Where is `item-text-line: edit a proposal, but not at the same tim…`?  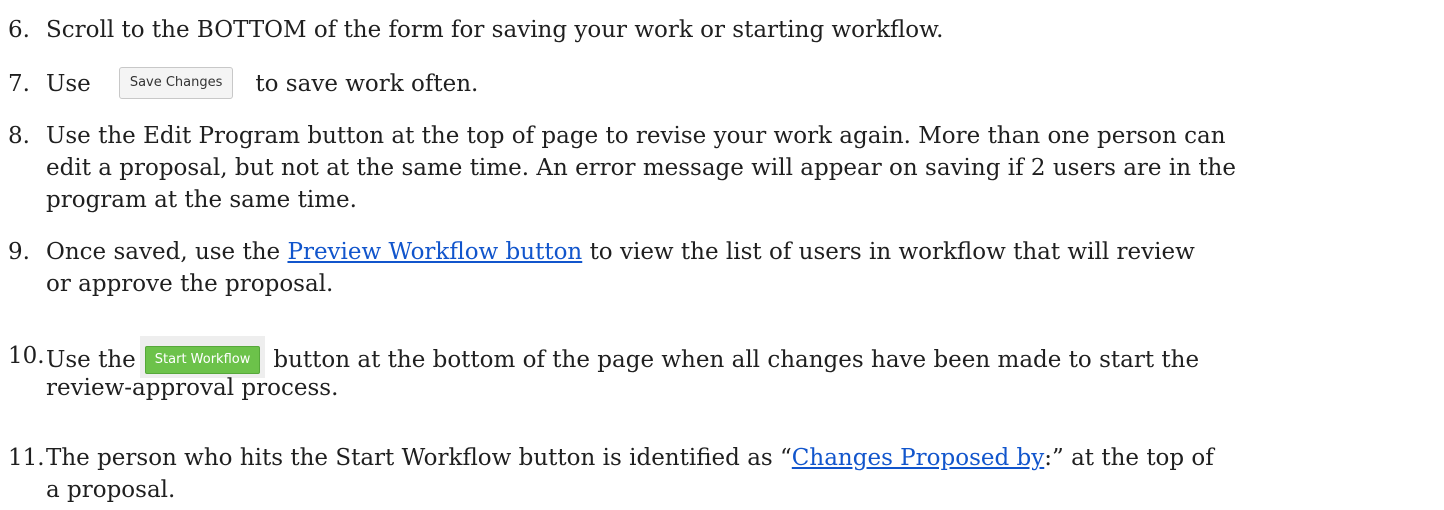 item-text-line: edit a proposal, but not at the same tim… is located at coordinates (641, 168).